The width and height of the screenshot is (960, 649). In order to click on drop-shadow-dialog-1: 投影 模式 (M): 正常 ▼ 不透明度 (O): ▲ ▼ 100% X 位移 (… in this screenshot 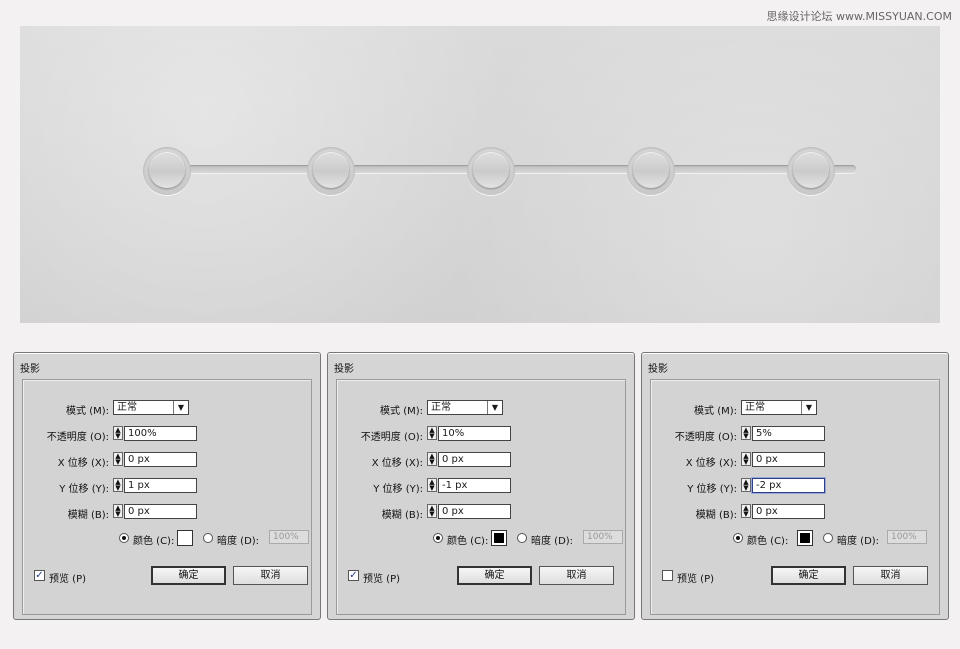, I will do `click(167, 486)`.